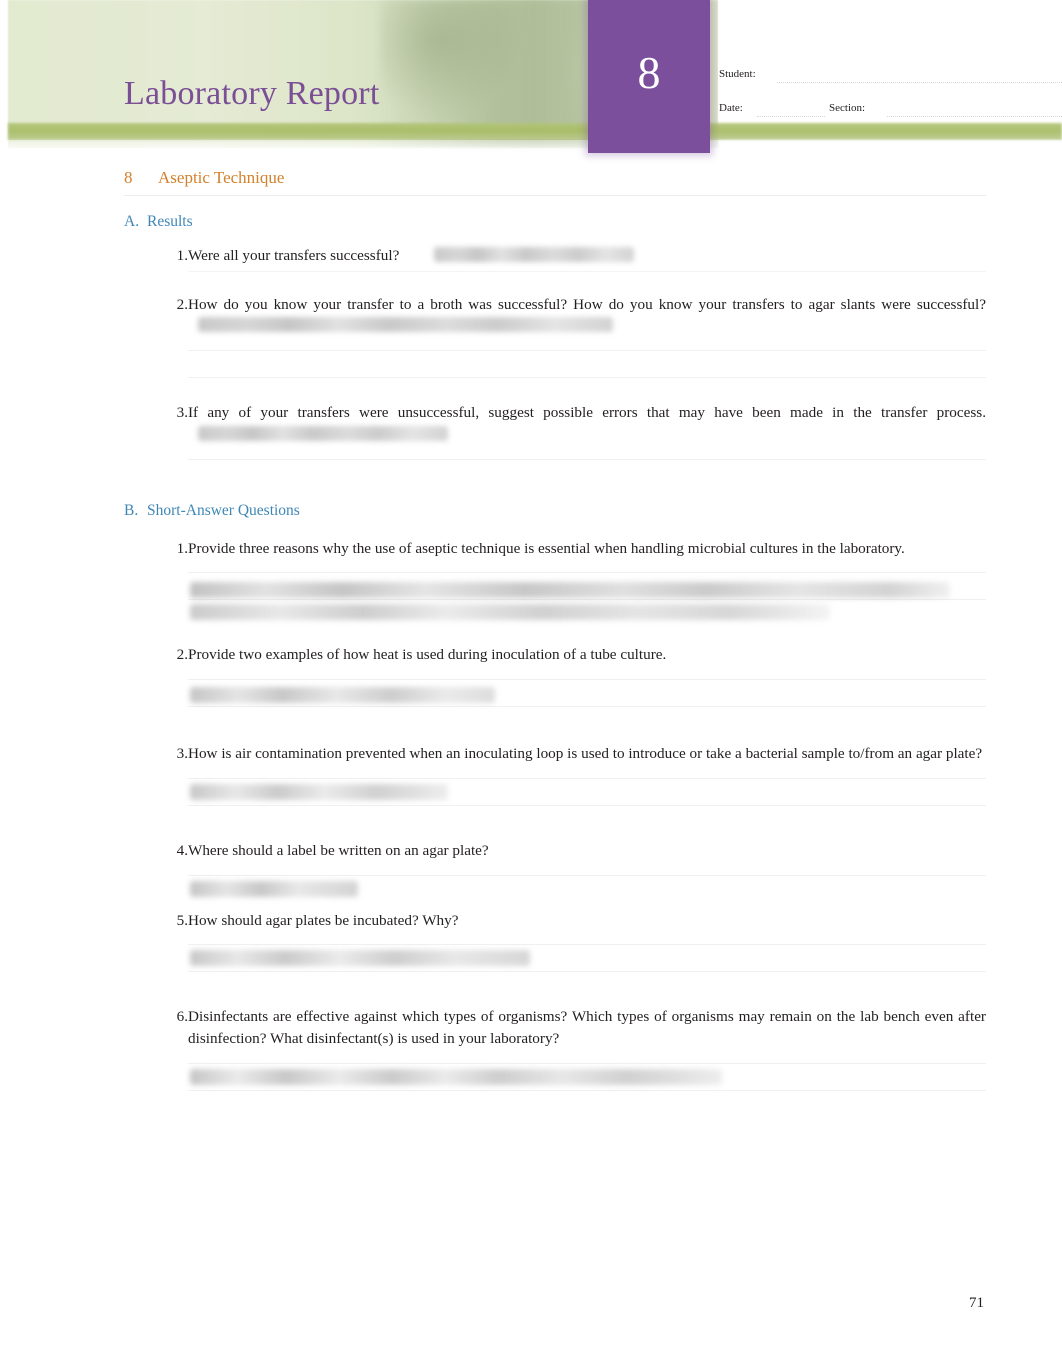  I want to click on answer-lines-b6, so click(587, 1076).